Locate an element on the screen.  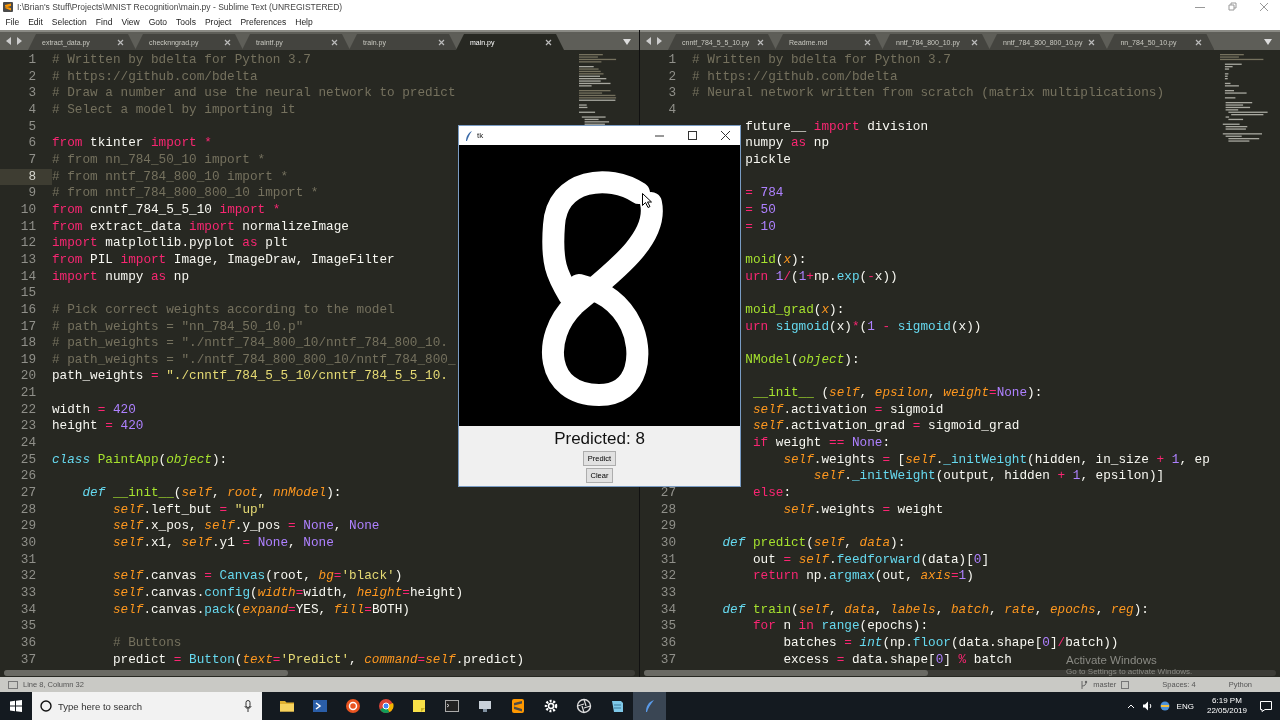
menu-item: View is located at coordinates (130, 22).